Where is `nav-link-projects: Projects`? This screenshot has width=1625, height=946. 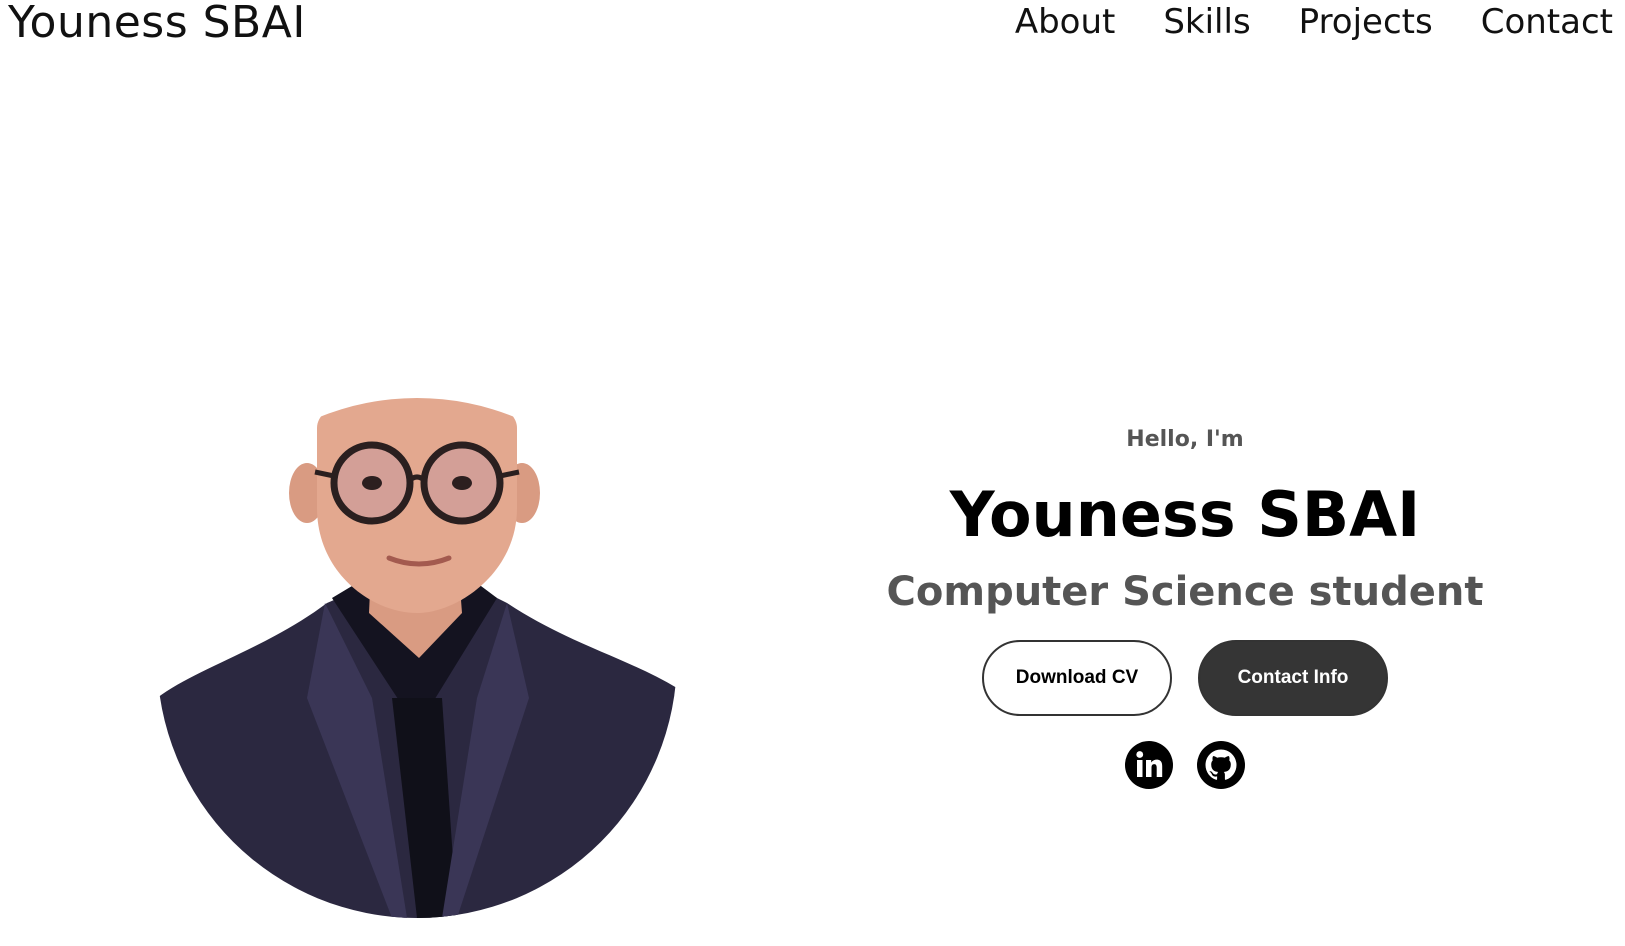
nav-link-projects: Projects is located at coordinates (1366, 25).